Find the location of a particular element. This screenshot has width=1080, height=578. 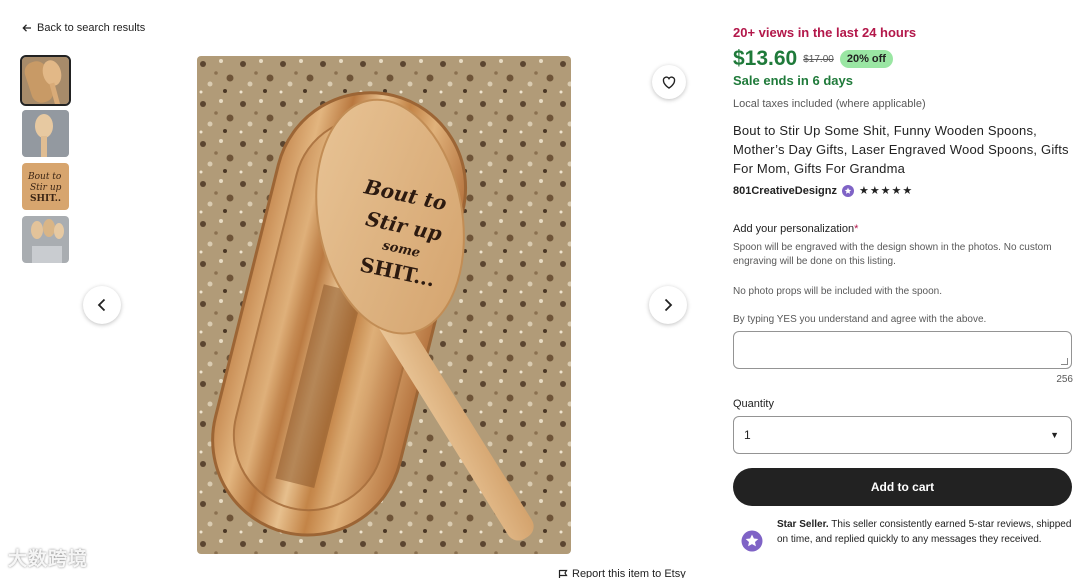

quantity-select: 1 ▼ is located at coordinates (902, 435).